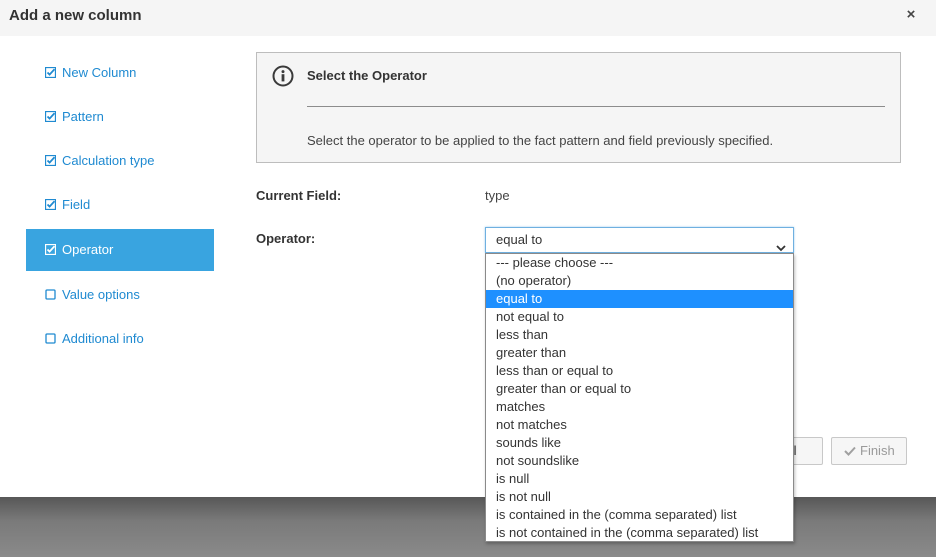 The image size is (936, 557). I want to click on step-new-column: New Column, so click(120, 73).